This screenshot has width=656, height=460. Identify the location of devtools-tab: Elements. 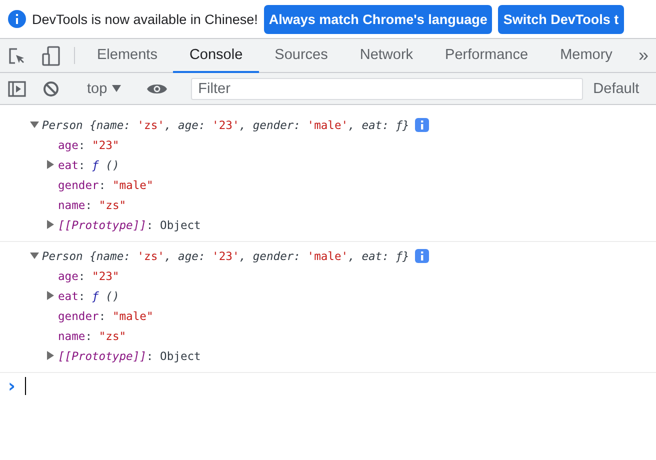
(127, 56).